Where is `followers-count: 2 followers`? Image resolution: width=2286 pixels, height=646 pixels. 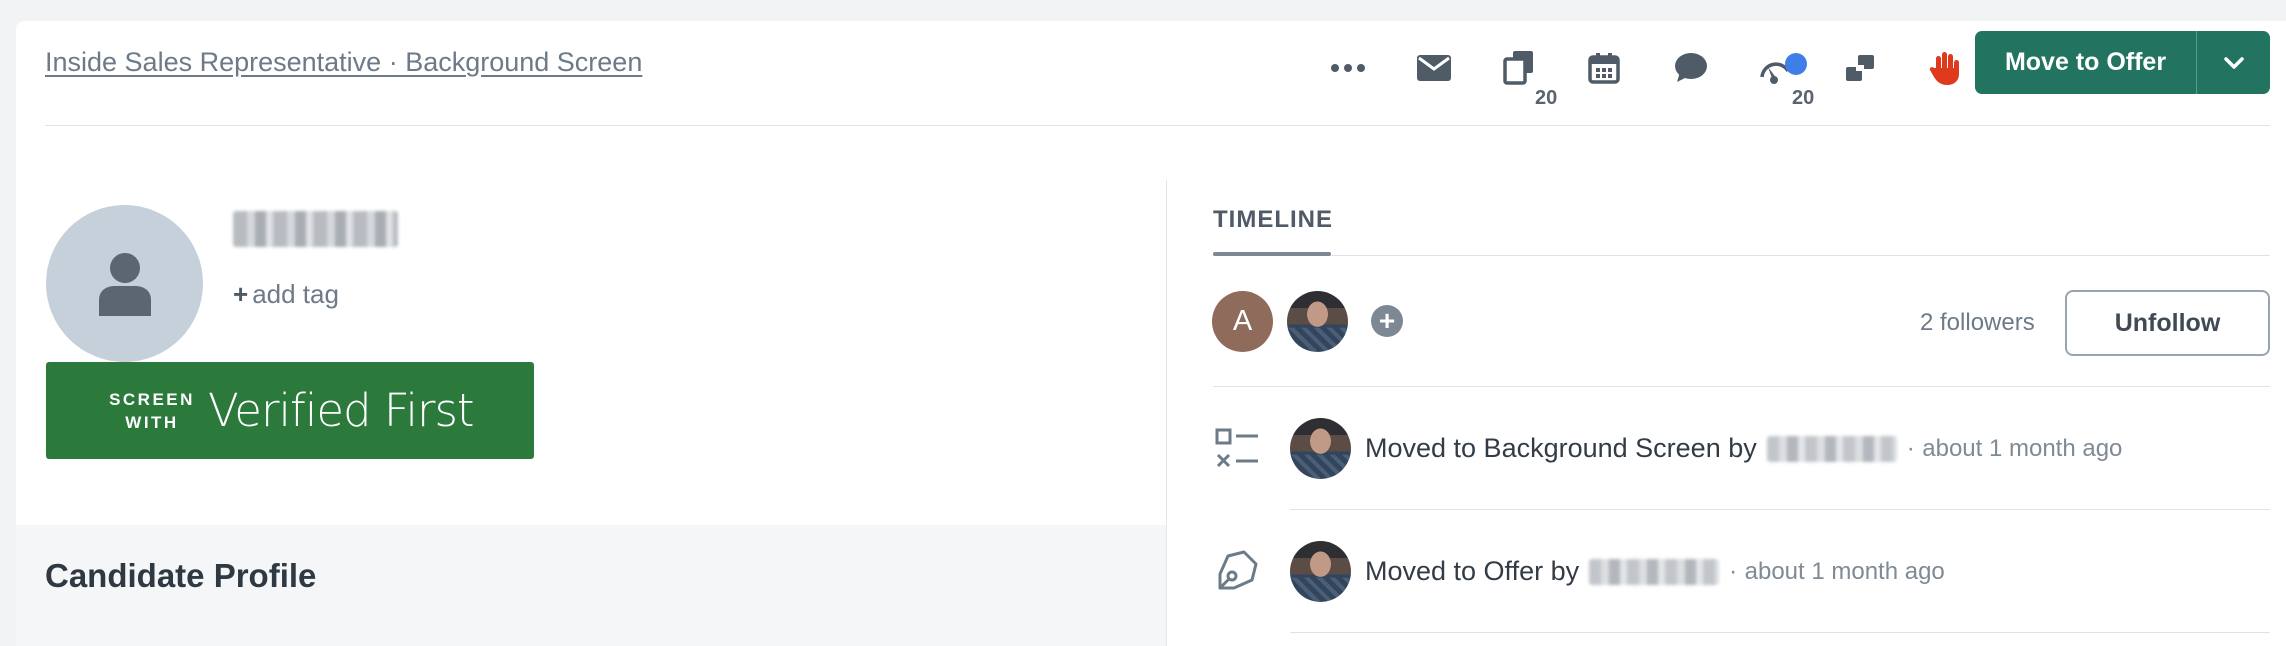
followers-count: 2 followers is located at coordinates (1977, 322).